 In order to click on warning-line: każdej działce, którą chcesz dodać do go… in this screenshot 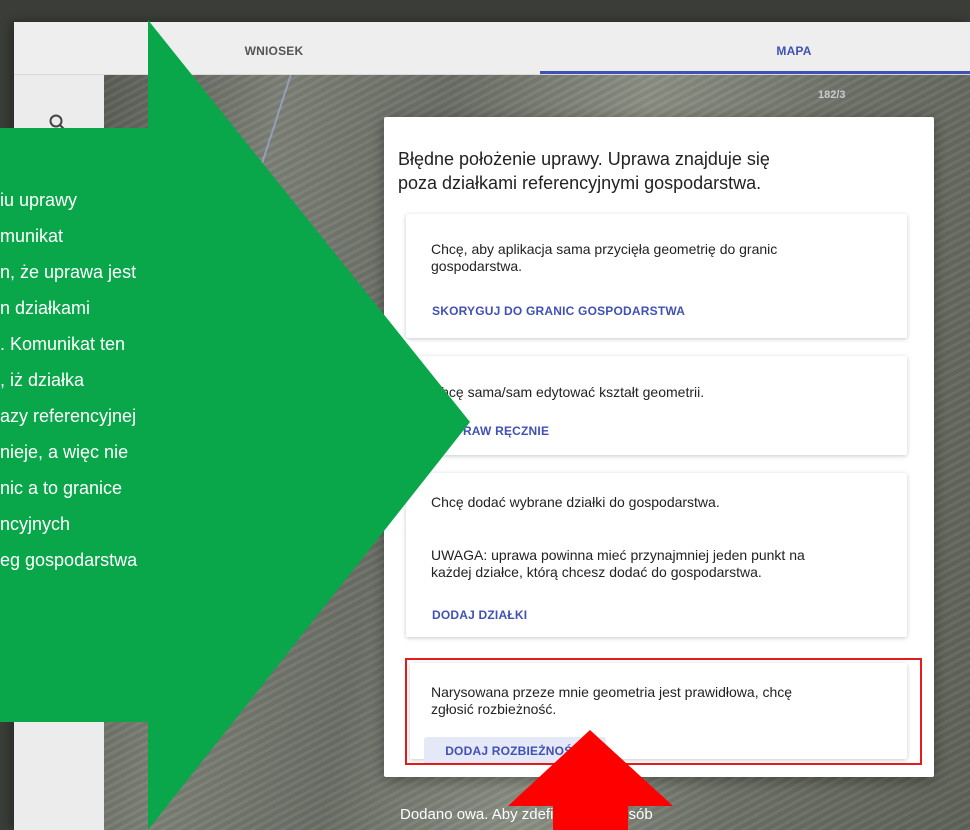, I will do `click(596, 572)`.